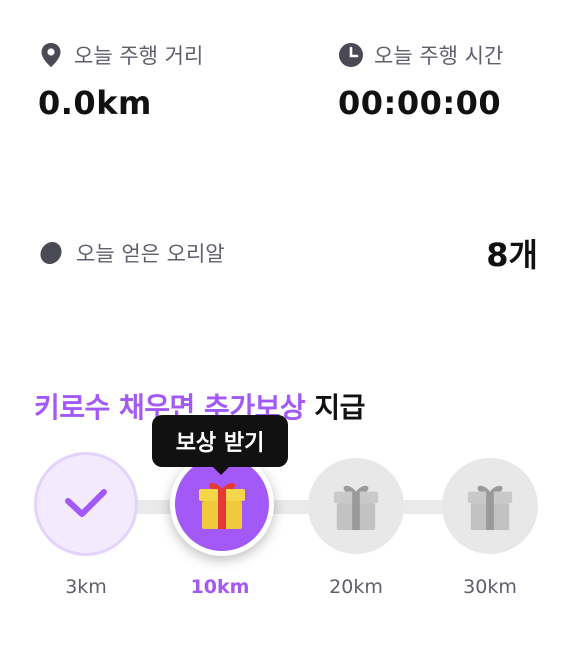 This screenshot has height=648, width=576. I want to click on claim-reward-tooltip: 보상 받기, so click(220, 445).